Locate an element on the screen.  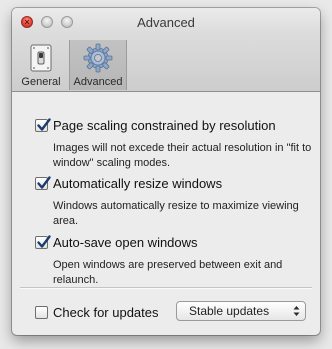
page-scaling-checkbox is located at coordinates (43, 125).